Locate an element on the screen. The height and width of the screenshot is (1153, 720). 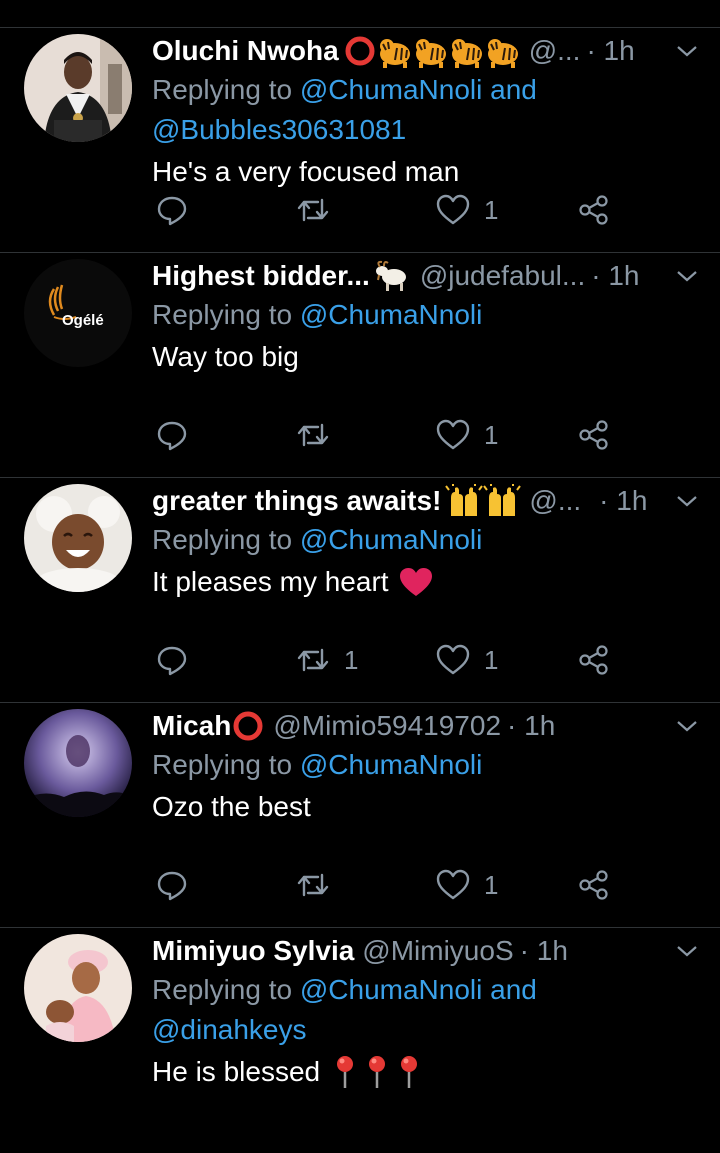
tweet-actions: 1 1 is located at coordinates (436, 660).